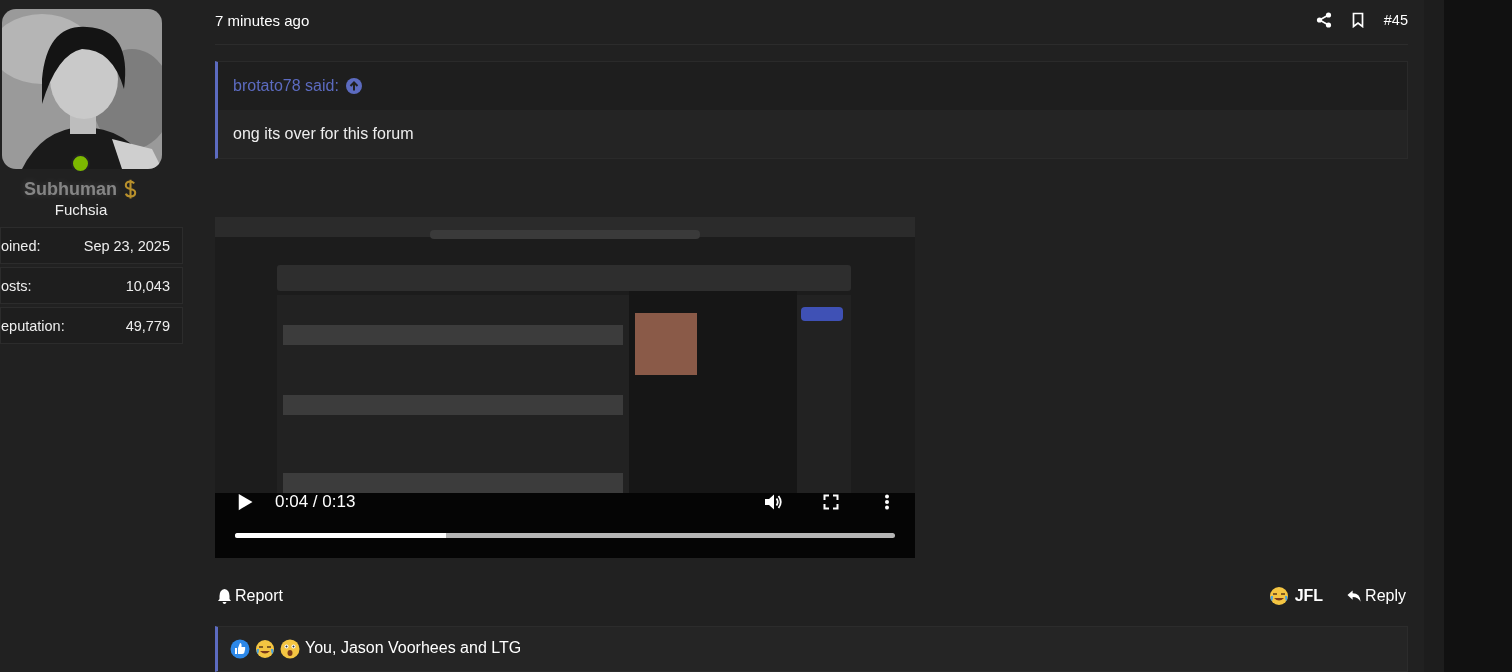 The width and height of the screenshot is (1512, 672). What do you see at coordinates (1395, 20) in the screenshot?
I see `post-number: #45` at bounding box center [1395, 20].